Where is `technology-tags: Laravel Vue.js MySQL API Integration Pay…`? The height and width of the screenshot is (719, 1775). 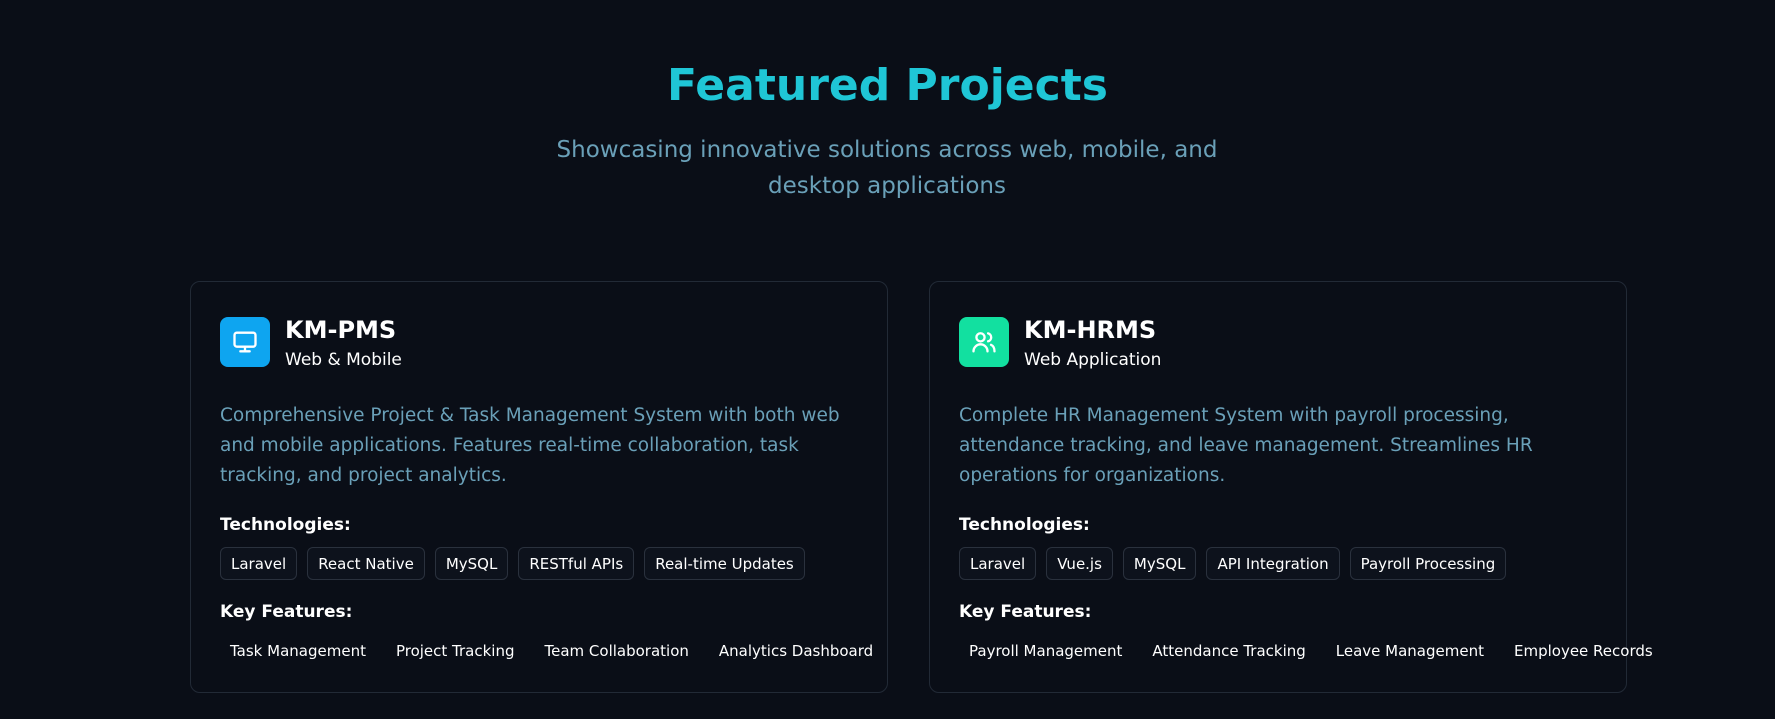 technology-tags: Laravel Vue.js MySQL API Integration Pay… is located at coordinates (1233, 563).